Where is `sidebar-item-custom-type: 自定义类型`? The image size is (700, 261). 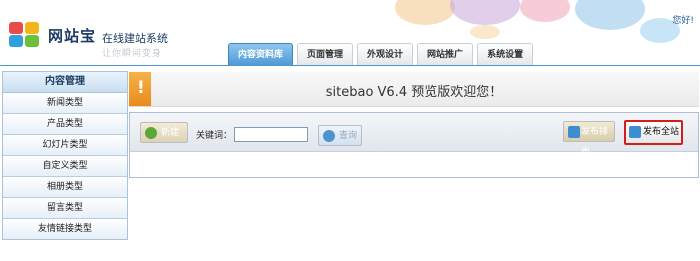 sidebar-item-custom-type: 自定义类型 is located at coordinates (65, 166).